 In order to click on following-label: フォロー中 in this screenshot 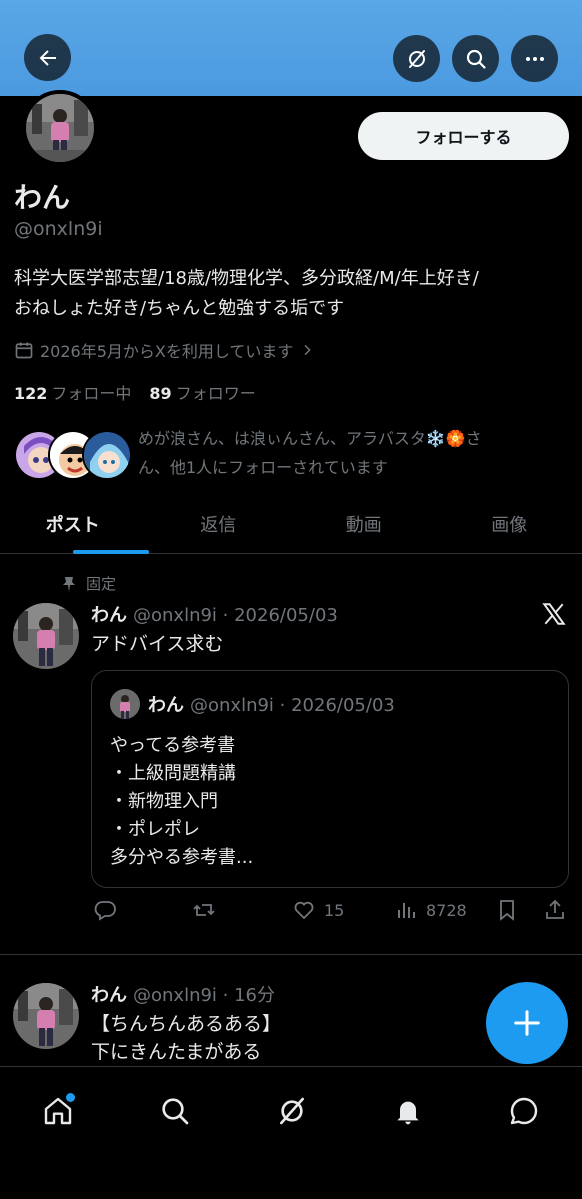, I will do `click(91, 393)`.